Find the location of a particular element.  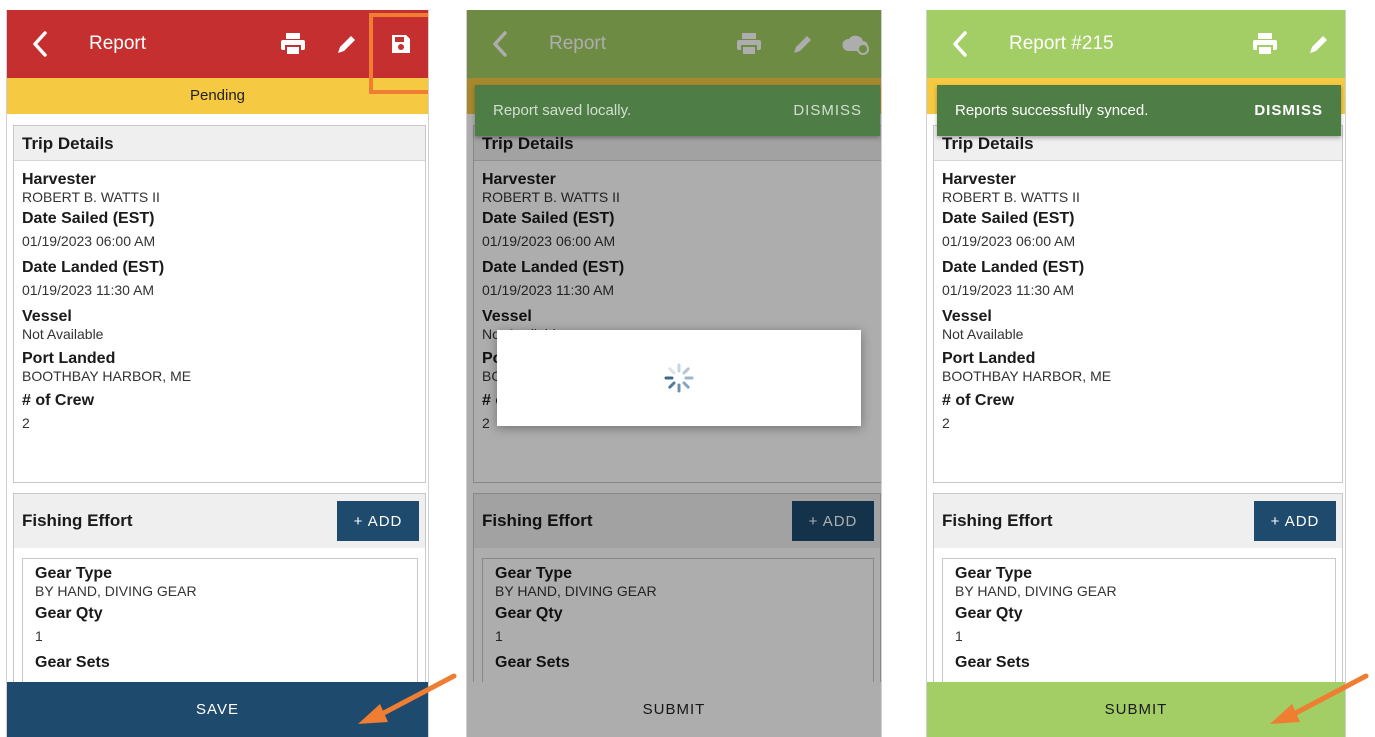

snackbar: Report saved locally. DISMISS is located at coordinates (677, 110).